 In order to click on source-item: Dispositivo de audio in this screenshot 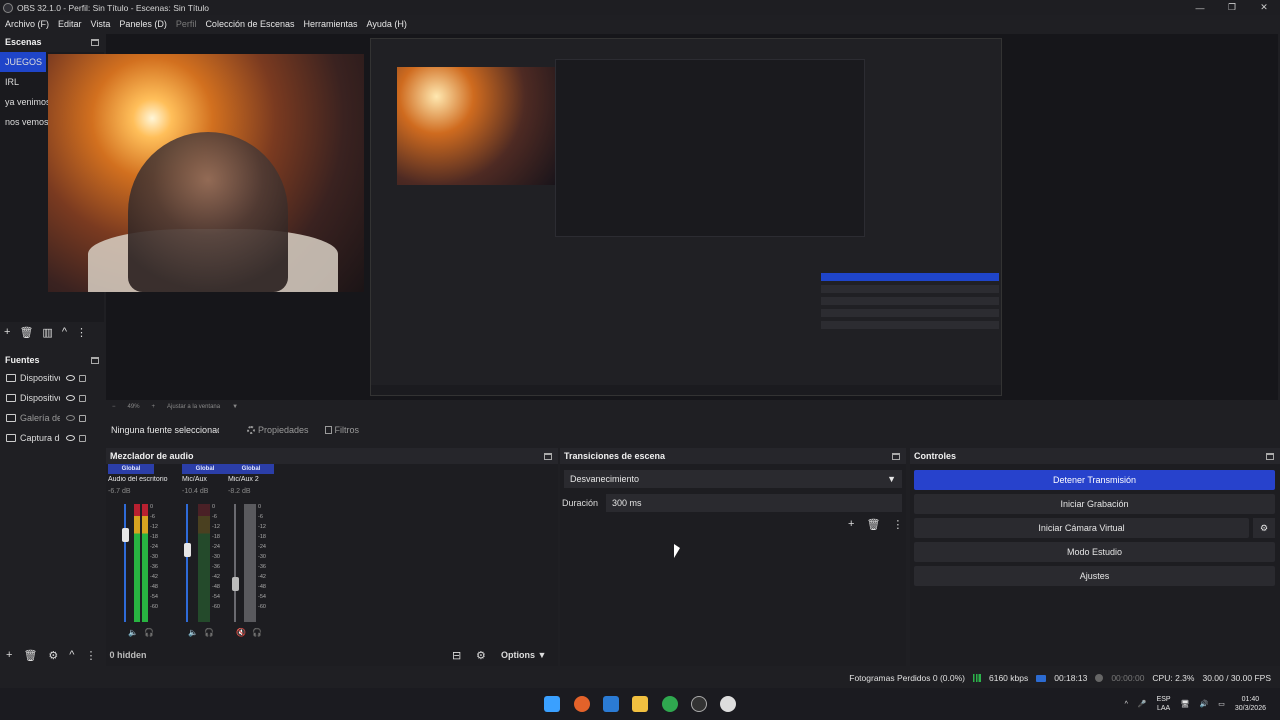, I will do `click(52, 398)`.